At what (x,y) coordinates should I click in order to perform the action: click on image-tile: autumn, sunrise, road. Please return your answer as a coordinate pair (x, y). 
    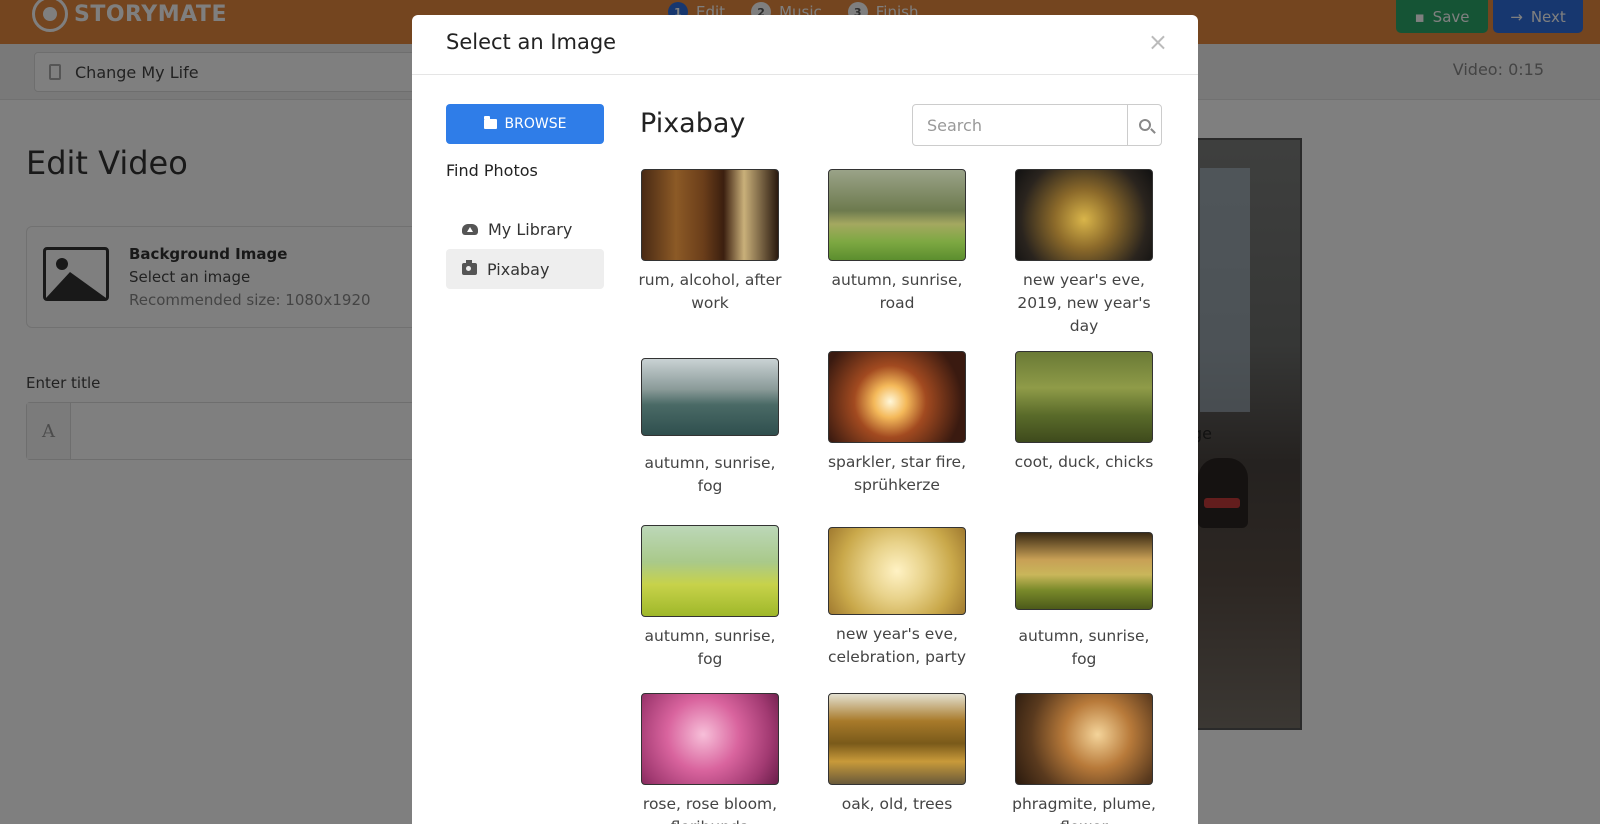
    Looking at the image, I should click on (897, 242).